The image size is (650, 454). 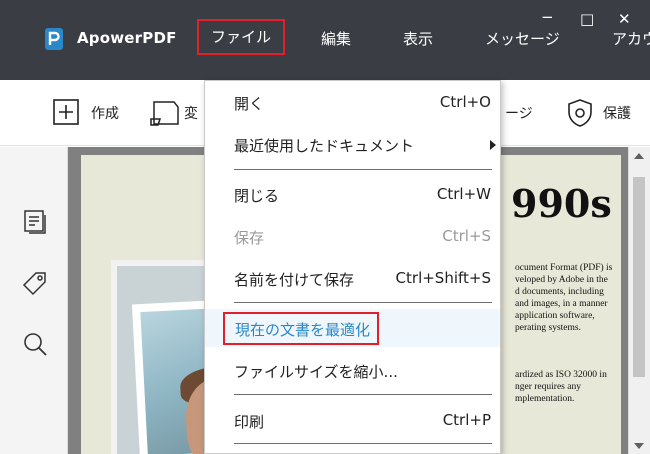 What do you see at coordinates (35, 344) in the screenshot?
I see `search-icon` at bounding box center [35, 344].